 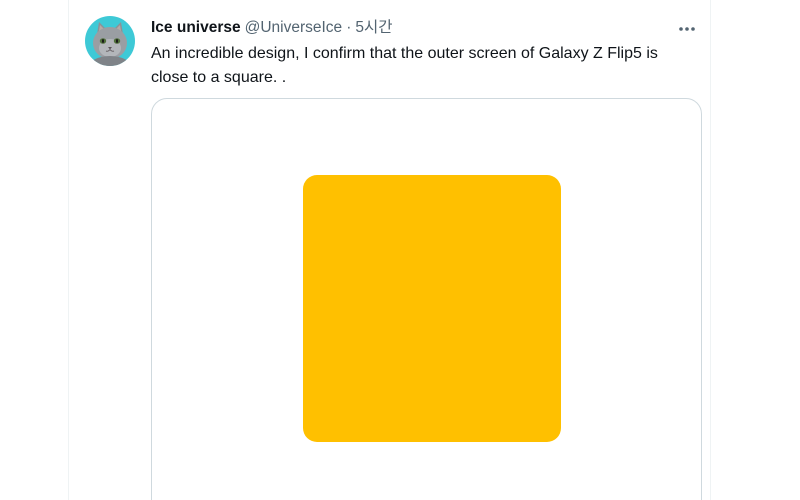 I want to click on tweet-header: Ice universe @UniverseIce · 5시간, so click(x=272, y=28).